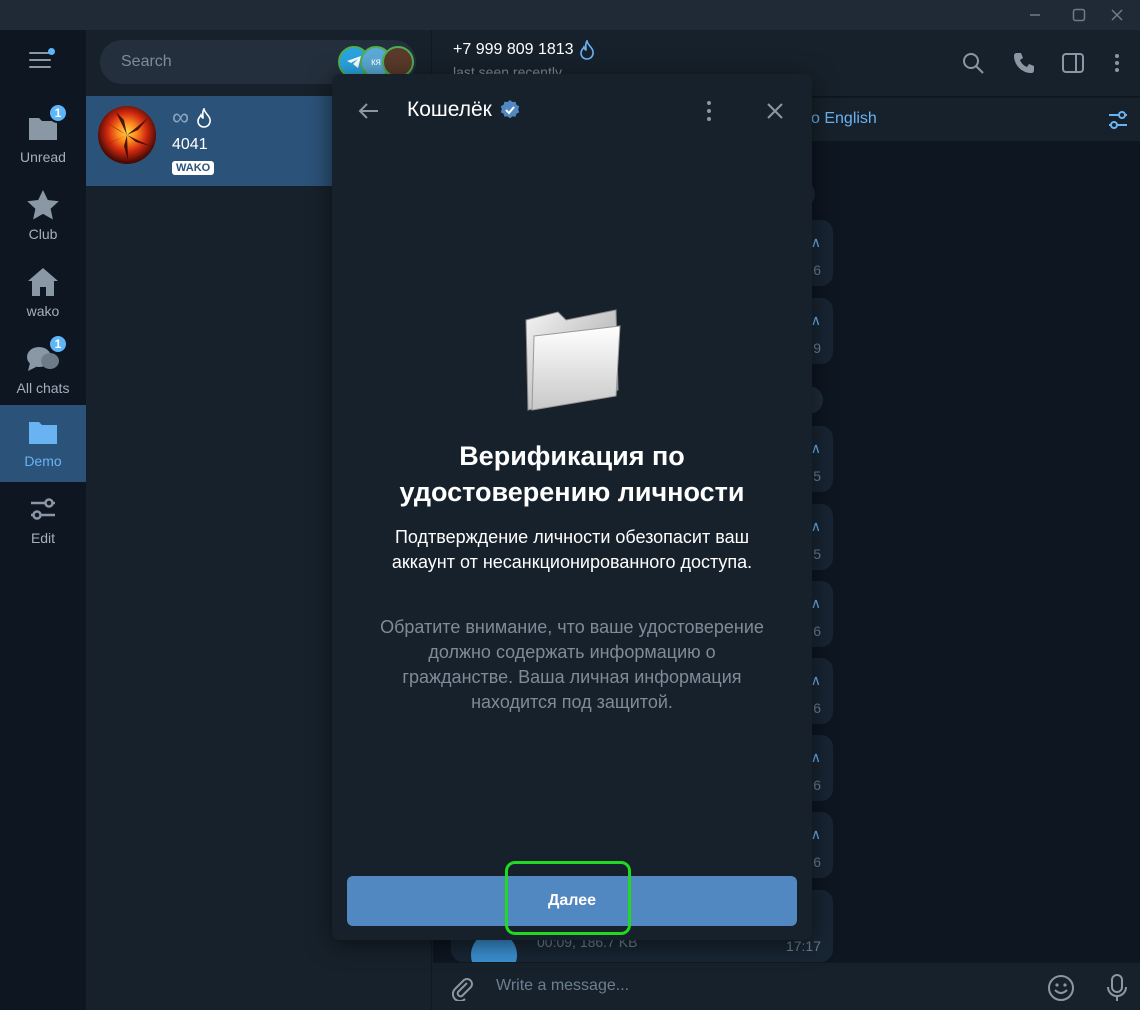 This screenshot has width=1140, height=1010. Describe the element at coordinates (43, 157) in the screenshot. I see `folder-label: Unread` at that location.